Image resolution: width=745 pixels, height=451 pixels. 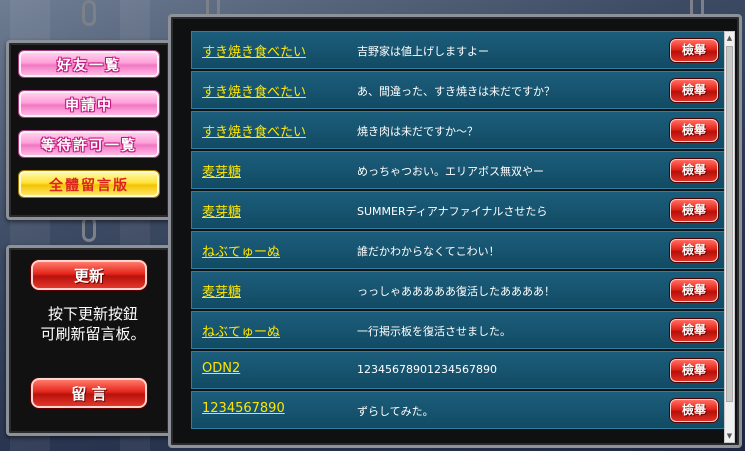 What do you see at coordinates (434, 331) in the screenshot?
I see `message-text: 一行掲示板を復活させました。` at bounding box center [434, 331].